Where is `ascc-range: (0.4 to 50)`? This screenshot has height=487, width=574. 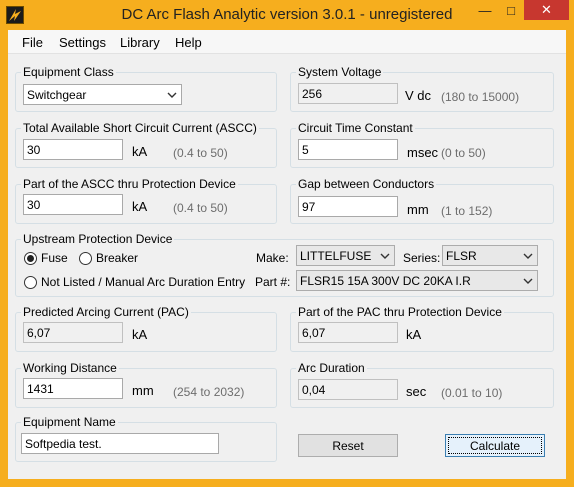 ascc-range: (0.4 to 50) is located at coordinates (200, 153).